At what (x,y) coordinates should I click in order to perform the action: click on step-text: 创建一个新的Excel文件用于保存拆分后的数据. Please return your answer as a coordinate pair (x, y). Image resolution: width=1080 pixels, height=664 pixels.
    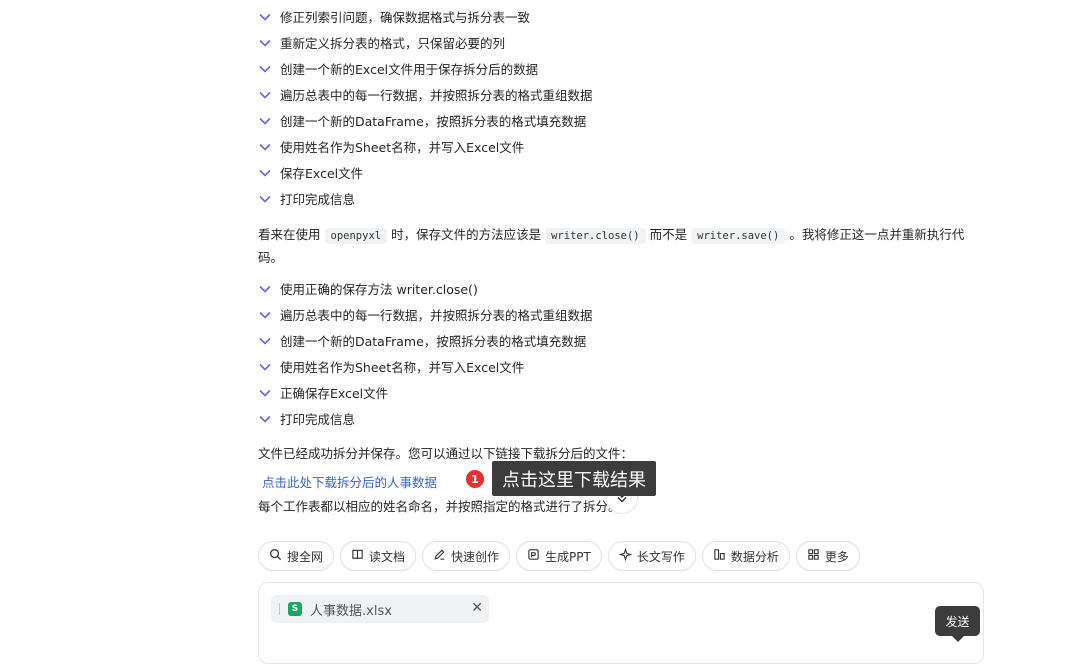
    Looking at the image, I should click on (409, 69).